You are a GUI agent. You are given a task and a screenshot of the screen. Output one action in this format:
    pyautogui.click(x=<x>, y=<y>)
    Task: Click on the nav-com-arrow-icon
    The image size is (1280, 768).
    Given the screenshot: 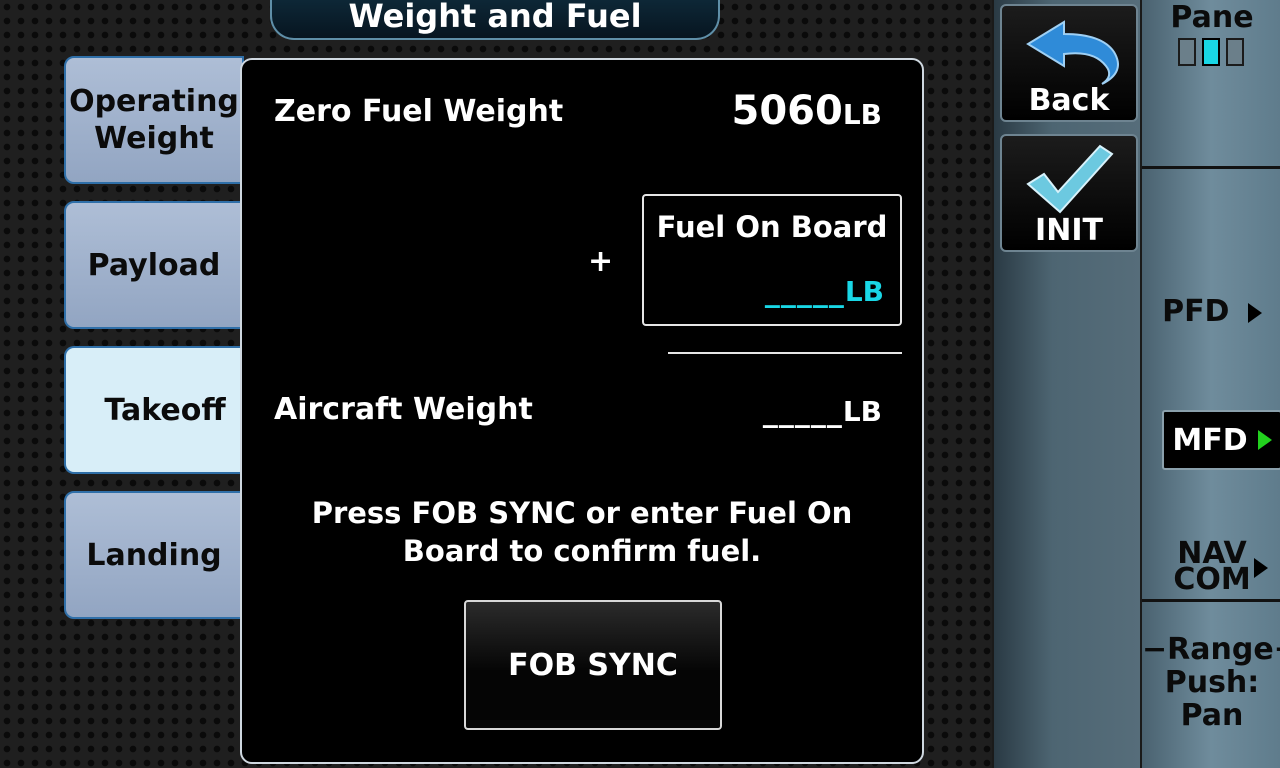 What is the action you would take?
    pyautogui.click(x=1261, y=568)
    